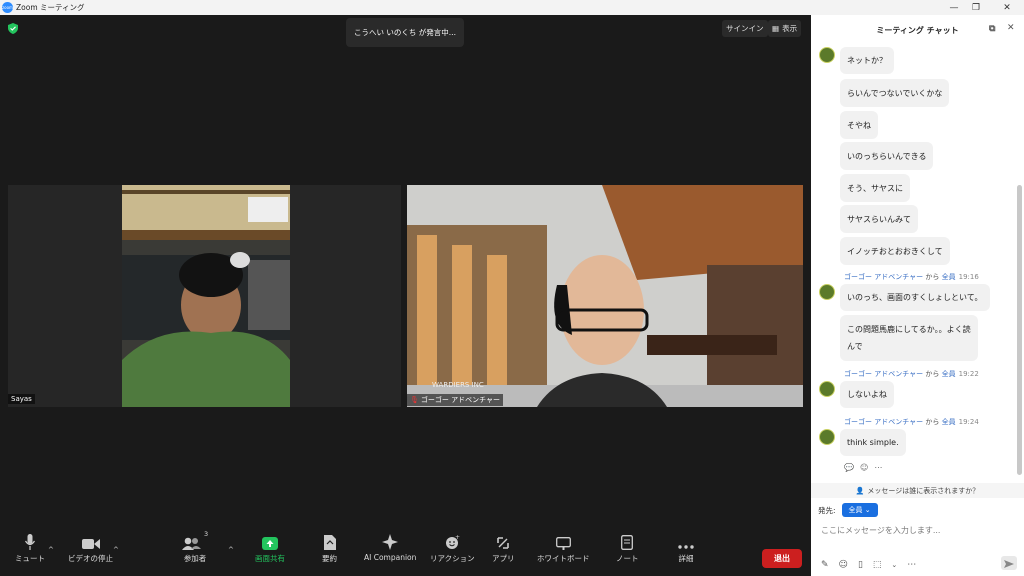 This screenshot has width=1024, height=576. What do you see at coordinates (30, 542) in the screenshot?
I see `microphone-icon` at bounding box center [30, 542].